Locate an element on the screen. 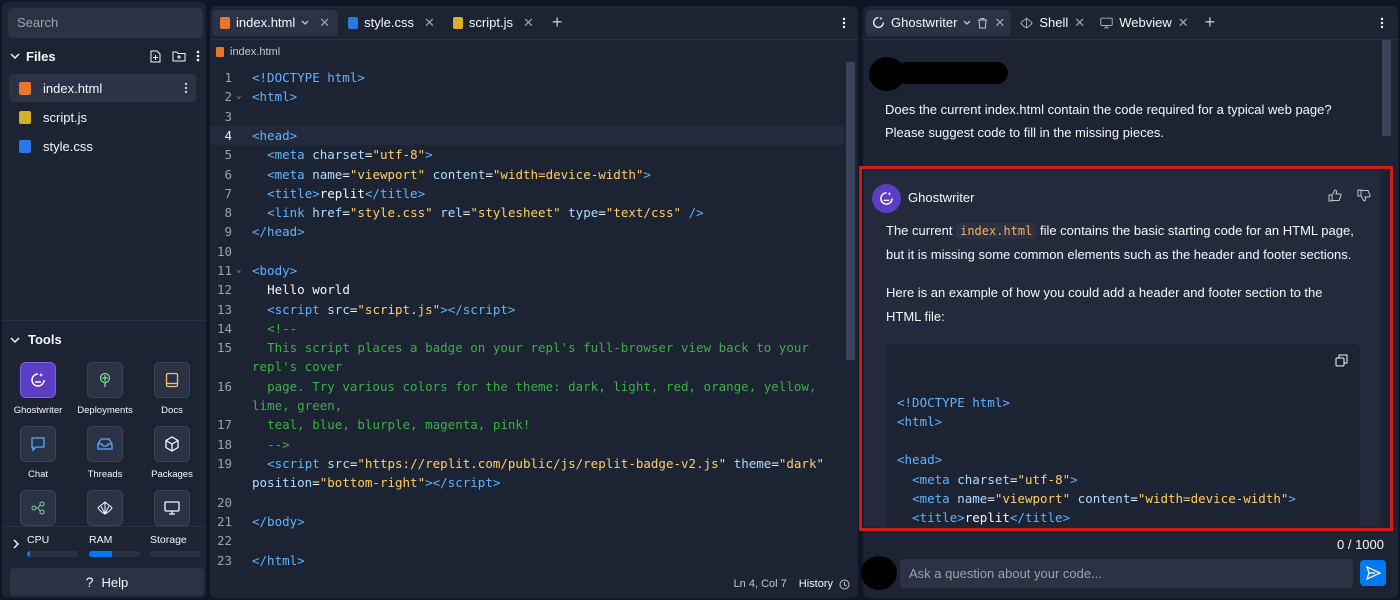  search-input: Search is located at coordinates (105, 23).